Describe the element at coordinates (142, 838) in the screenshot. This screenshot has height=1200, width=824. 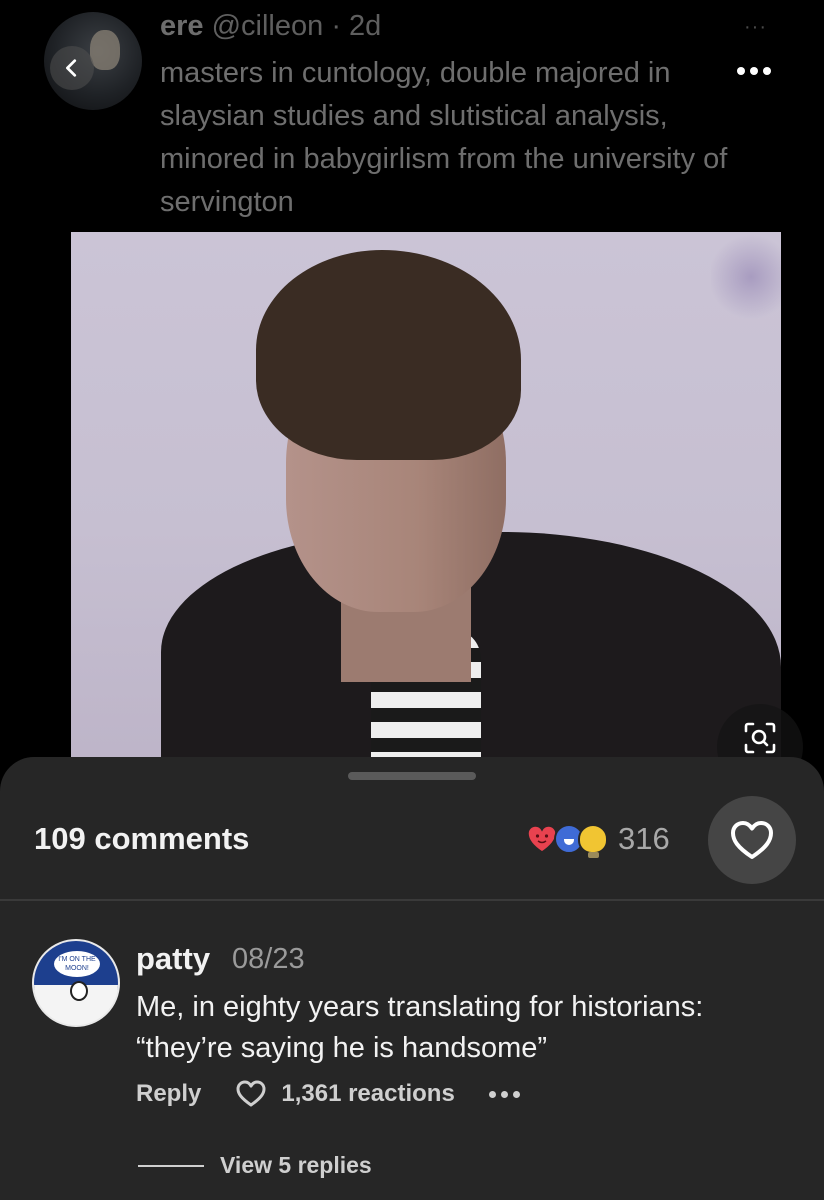
I see `comments-count: 109 comments` at that location.